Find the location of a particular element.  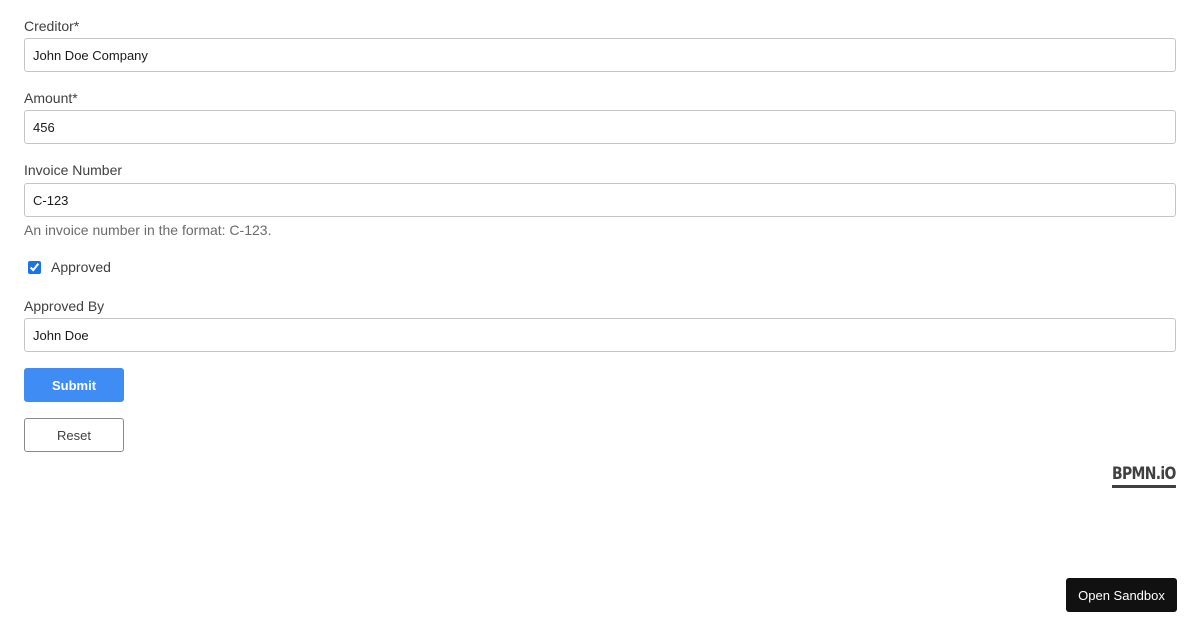

invoice-number-label: Invoice Number is located at coordinates (73, 170).